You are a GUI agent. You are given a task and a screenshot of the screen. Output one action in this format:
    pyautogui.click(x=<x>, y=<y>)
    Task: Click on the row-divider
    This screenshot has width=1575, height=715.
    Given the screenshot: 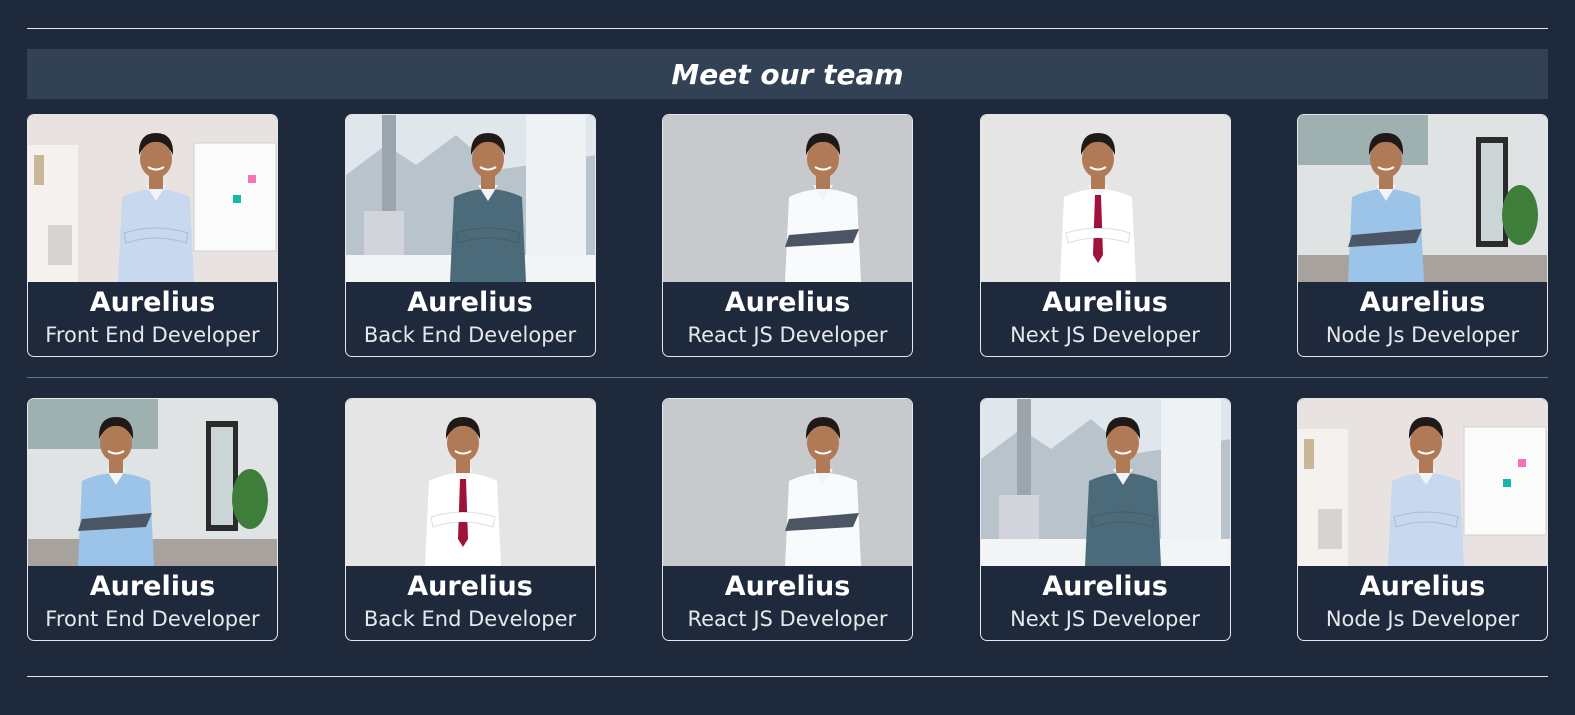 What is the action you would take?
    pyautogui.click(x=787, y=377)
    